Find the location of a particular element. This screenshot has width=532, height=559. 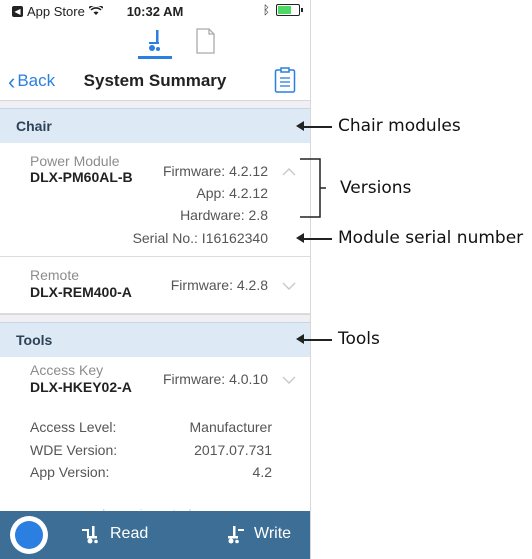

power-module-firmware: Firmware: 4.2.12 is located at coordinates (215, 171).